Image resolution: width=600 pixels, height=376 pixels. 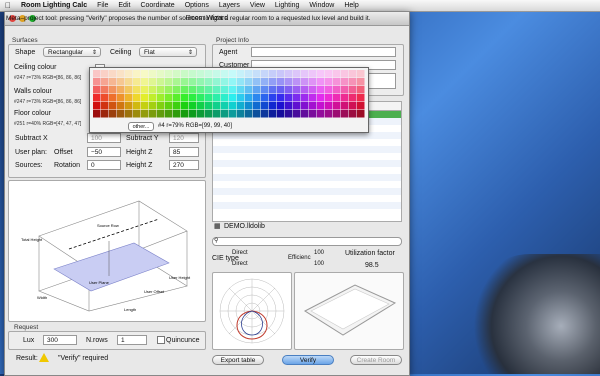 What do you see at coordinates (102, 5) in the screenshot?
I see `menu-file: File` at bounding box center [102, 5].